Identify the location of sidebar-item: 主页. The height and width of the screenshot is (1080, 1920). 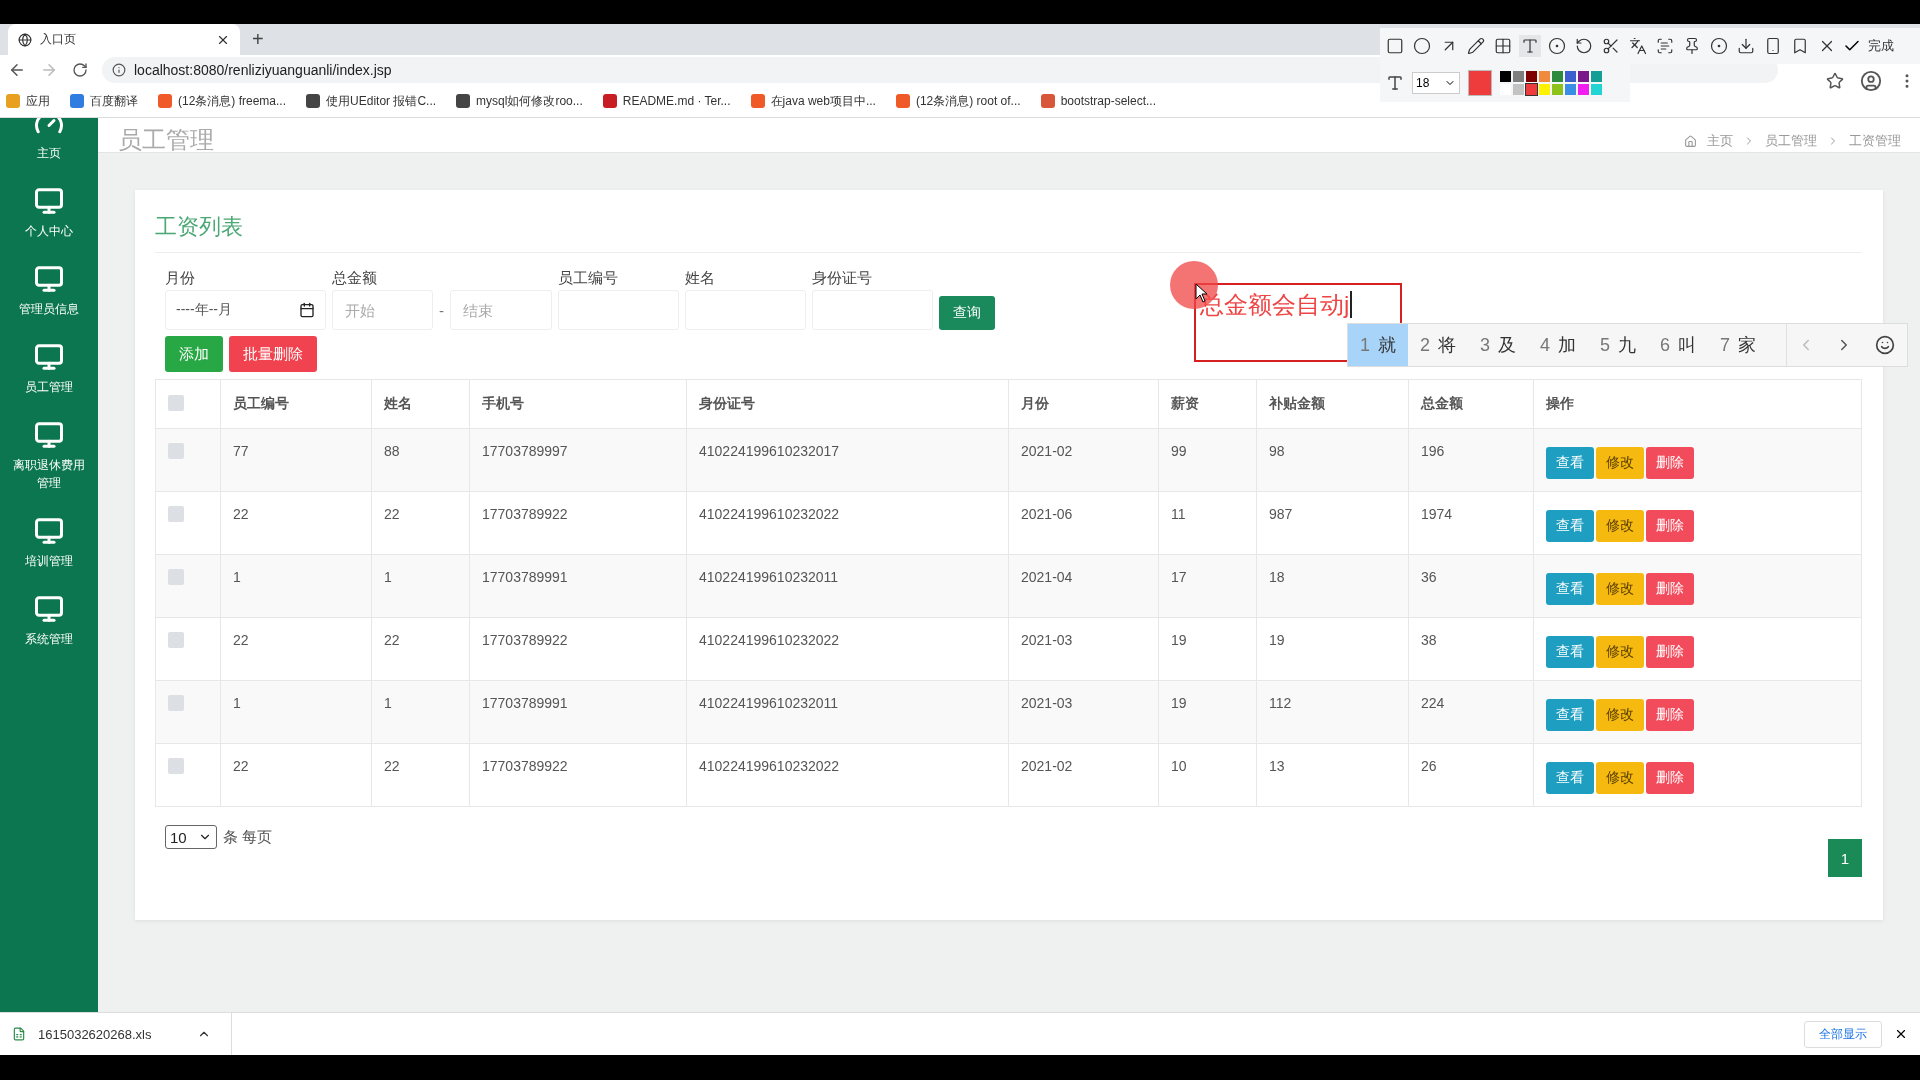
(49, 147).